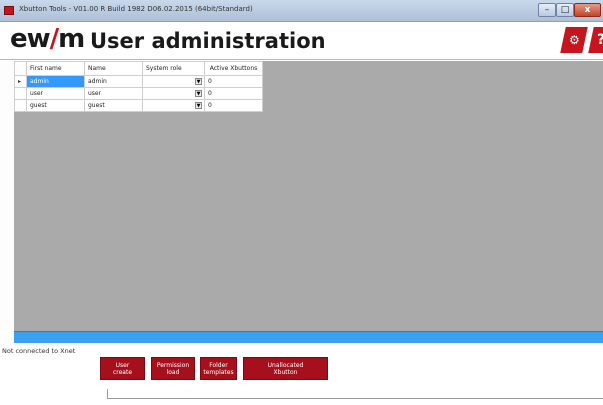 The image size is (603, 405). I want to click on help-icon: ?, so click(599, 40).